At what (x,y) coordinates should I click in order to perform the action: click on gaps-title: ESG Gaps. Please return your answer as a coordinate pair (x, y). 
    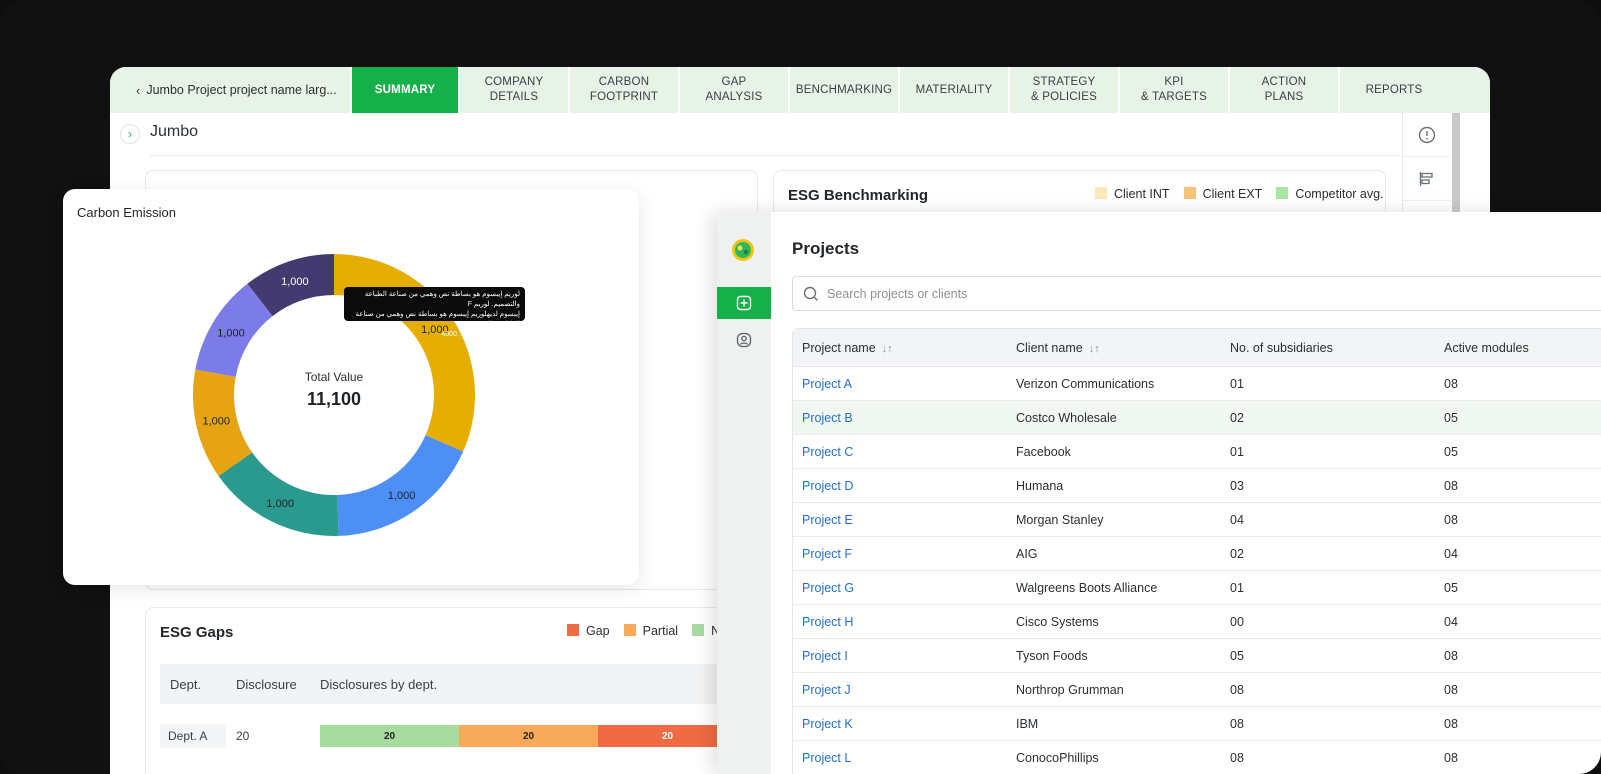
    Looking at the image, I should click on (197, 632).